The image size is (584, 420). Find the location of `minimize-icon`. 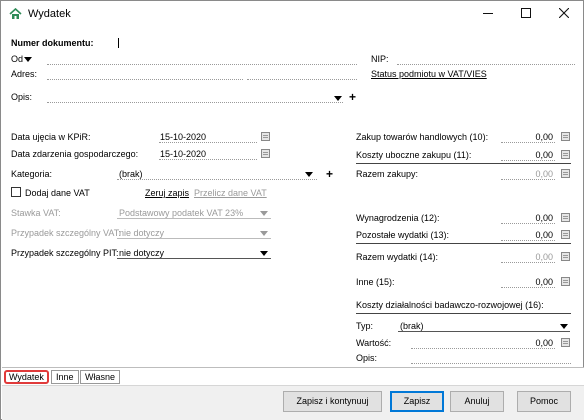

minimize-icon is located at coordinates (488, 13).